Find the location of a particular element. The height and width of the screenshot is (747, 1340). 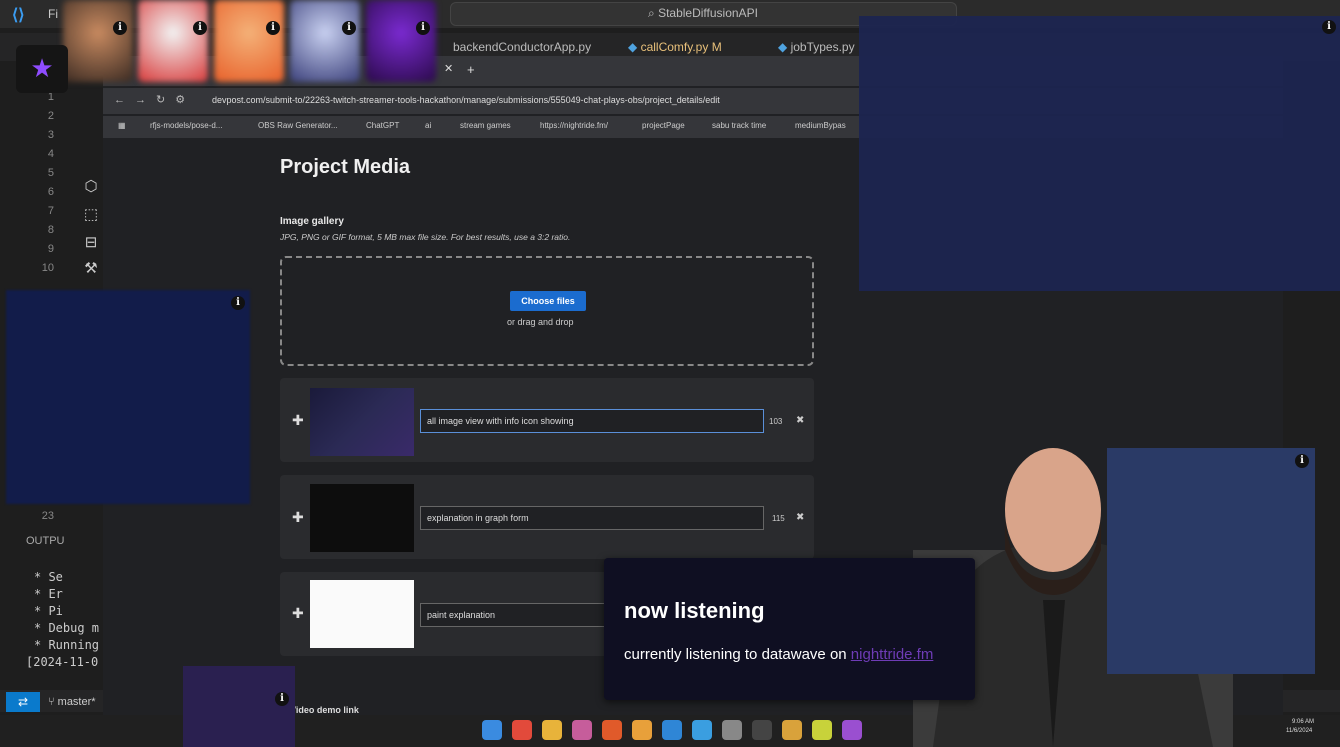

remote-indicator-icon: ⇄ is located at coordinates (23, 702).